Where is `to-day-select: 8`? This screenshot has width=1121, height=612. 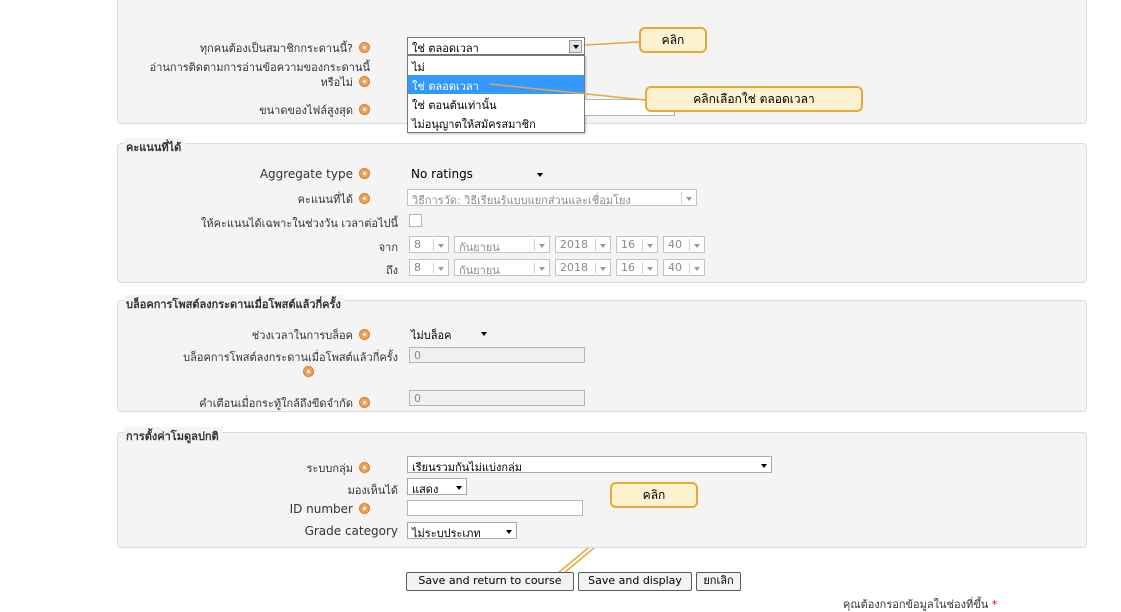 to-day-select: 8 is located at coordinates (429, 267).